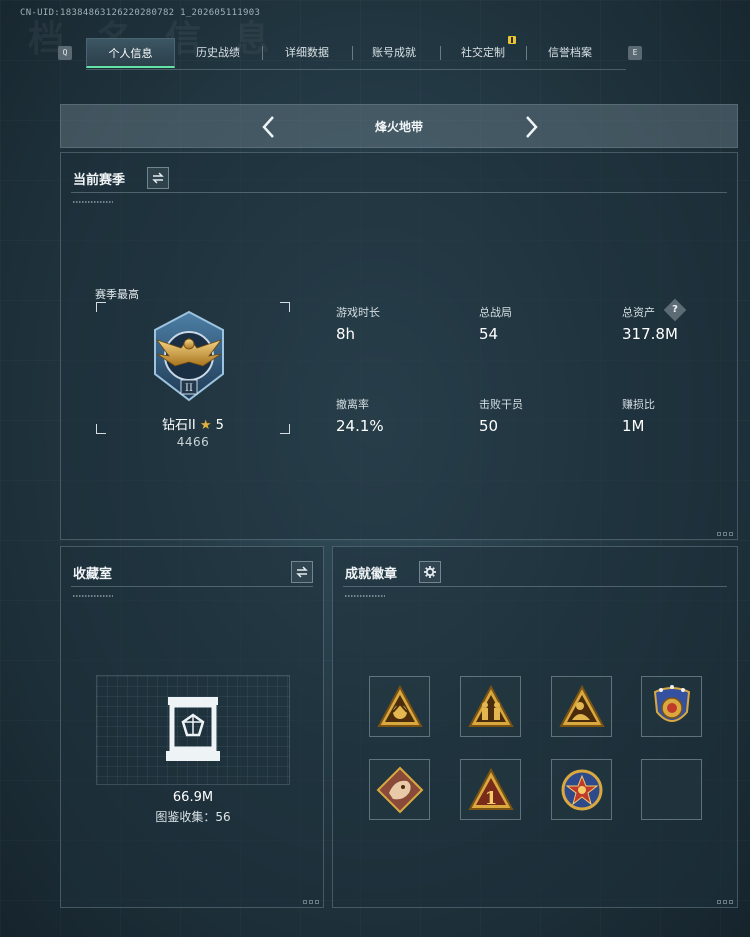 This screenshot has width=750, height=937. What do you see at coordinates (193, 729) in the screenshot?
I see `display-case-gem-icon` at bounding box center [193, 729].